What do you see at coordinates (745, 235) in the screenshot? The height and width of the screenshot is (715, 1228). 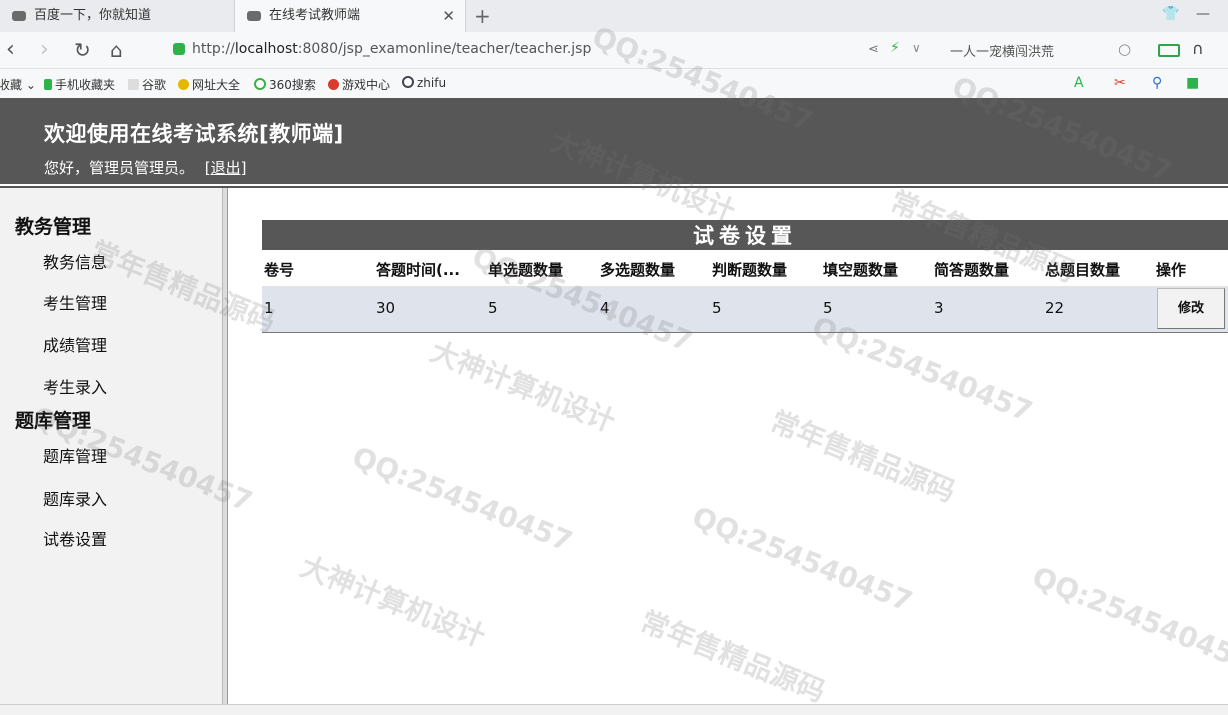 I see `table-title: 试卷设置` at bounding box center [745, 235].